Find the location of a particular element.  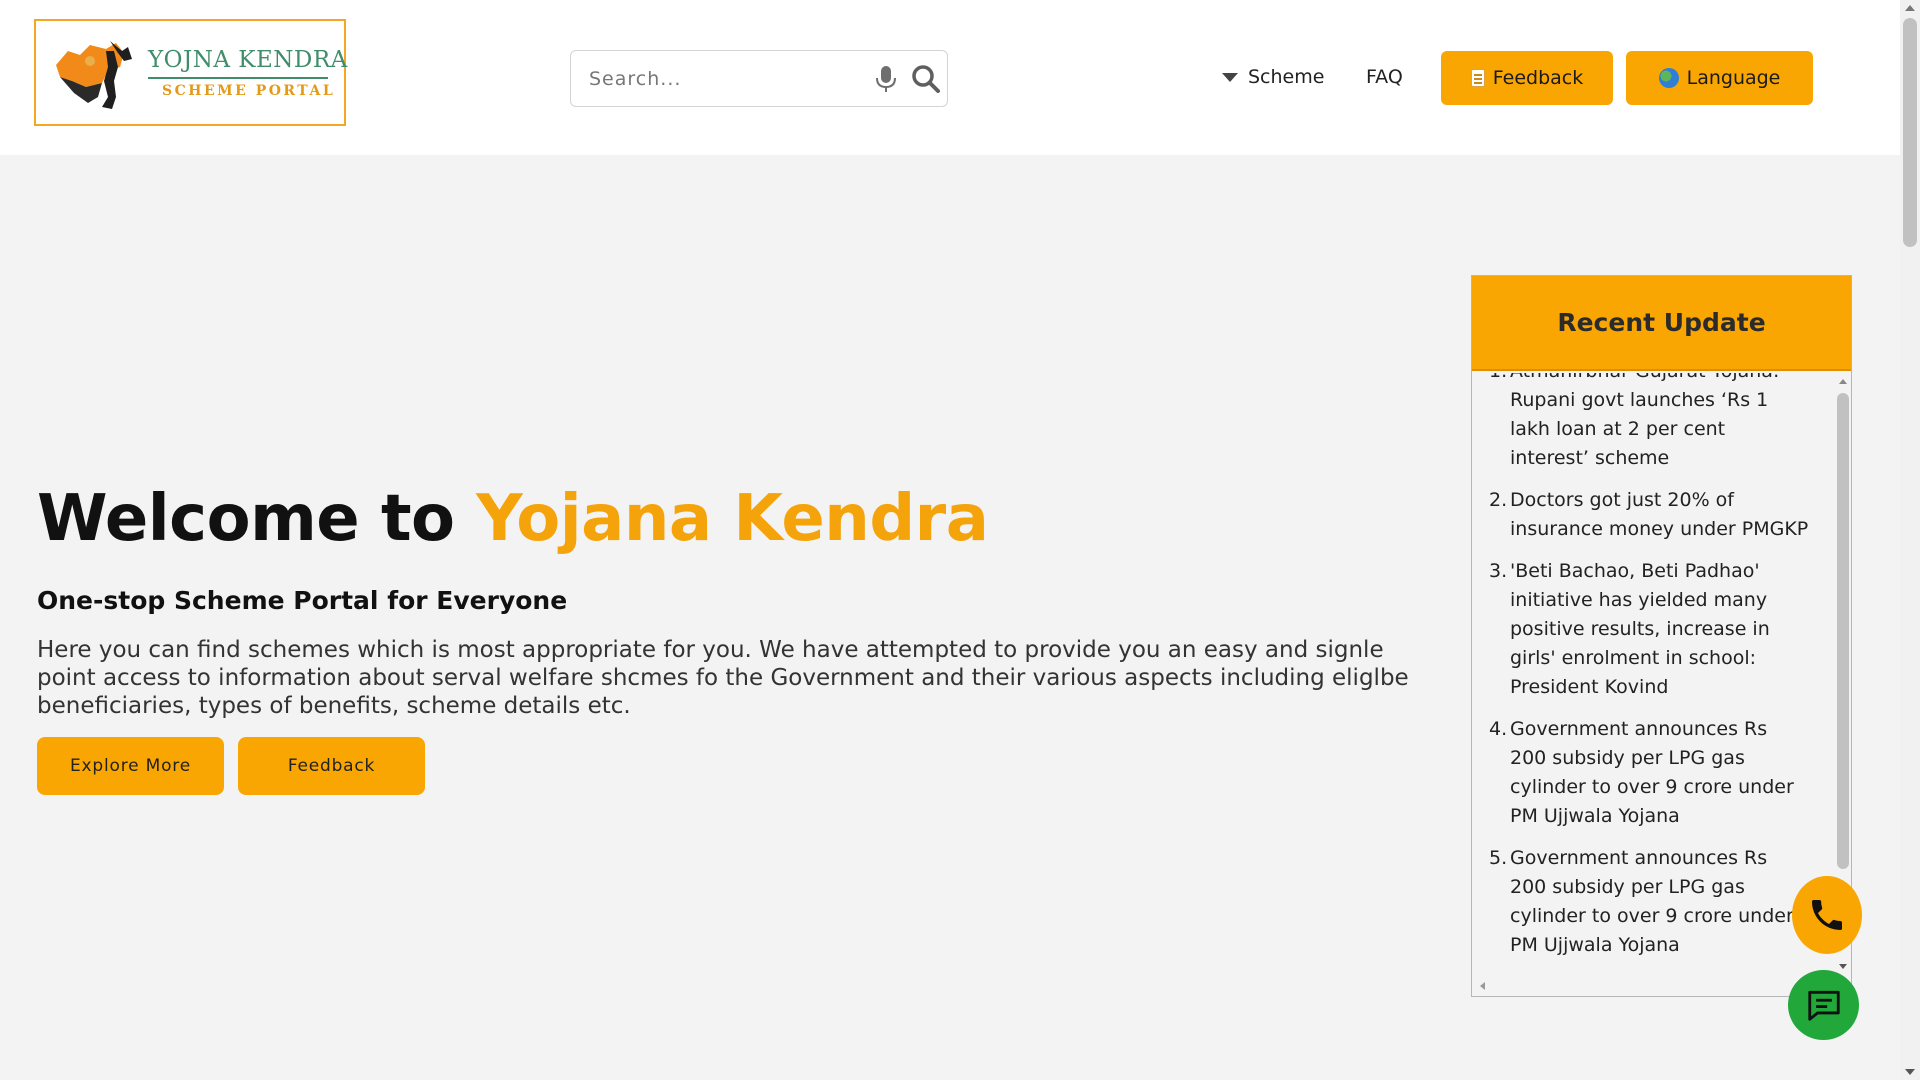

list-item-number: 4. is located at coordinates (1498, 729).